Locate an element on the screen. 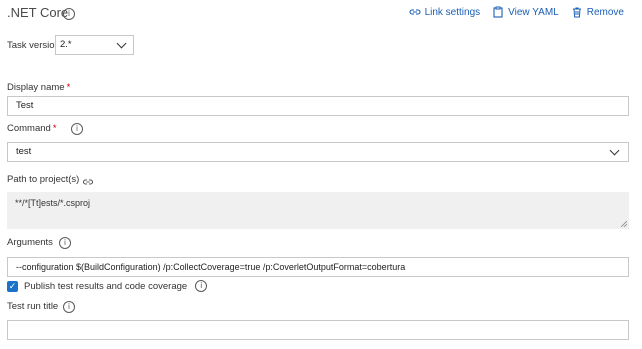 The width and height of the screenshot is (642, 349). display-name-label: Display name * is located at coordinates (38, 87).